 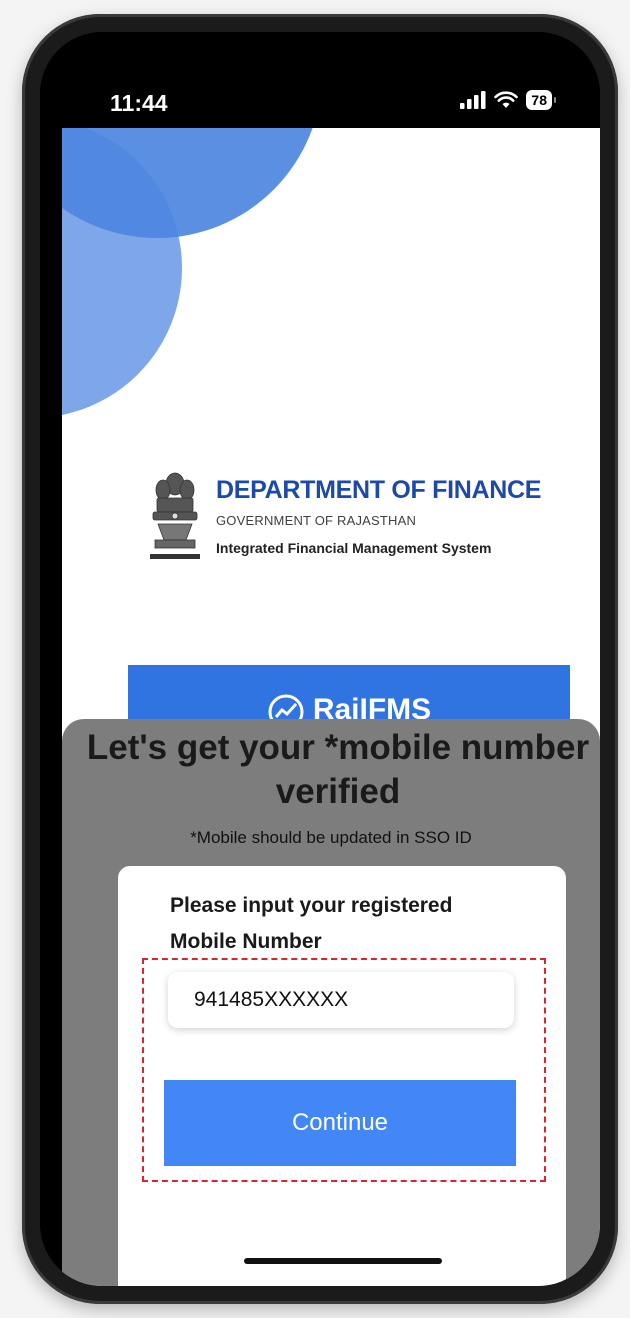 I want to click on continue-button: Continue, so click(x=340, y=1123).